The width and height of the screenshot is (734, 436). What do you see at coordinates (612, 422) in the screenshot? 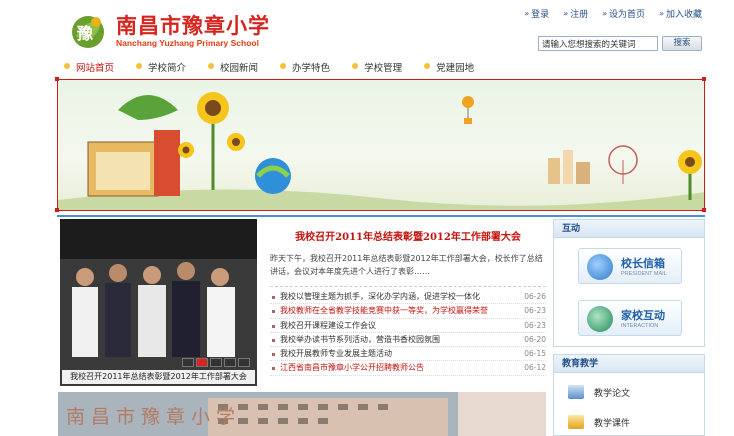
I see `doc-item-label: 教学课件` at bounding box center [612, 422].